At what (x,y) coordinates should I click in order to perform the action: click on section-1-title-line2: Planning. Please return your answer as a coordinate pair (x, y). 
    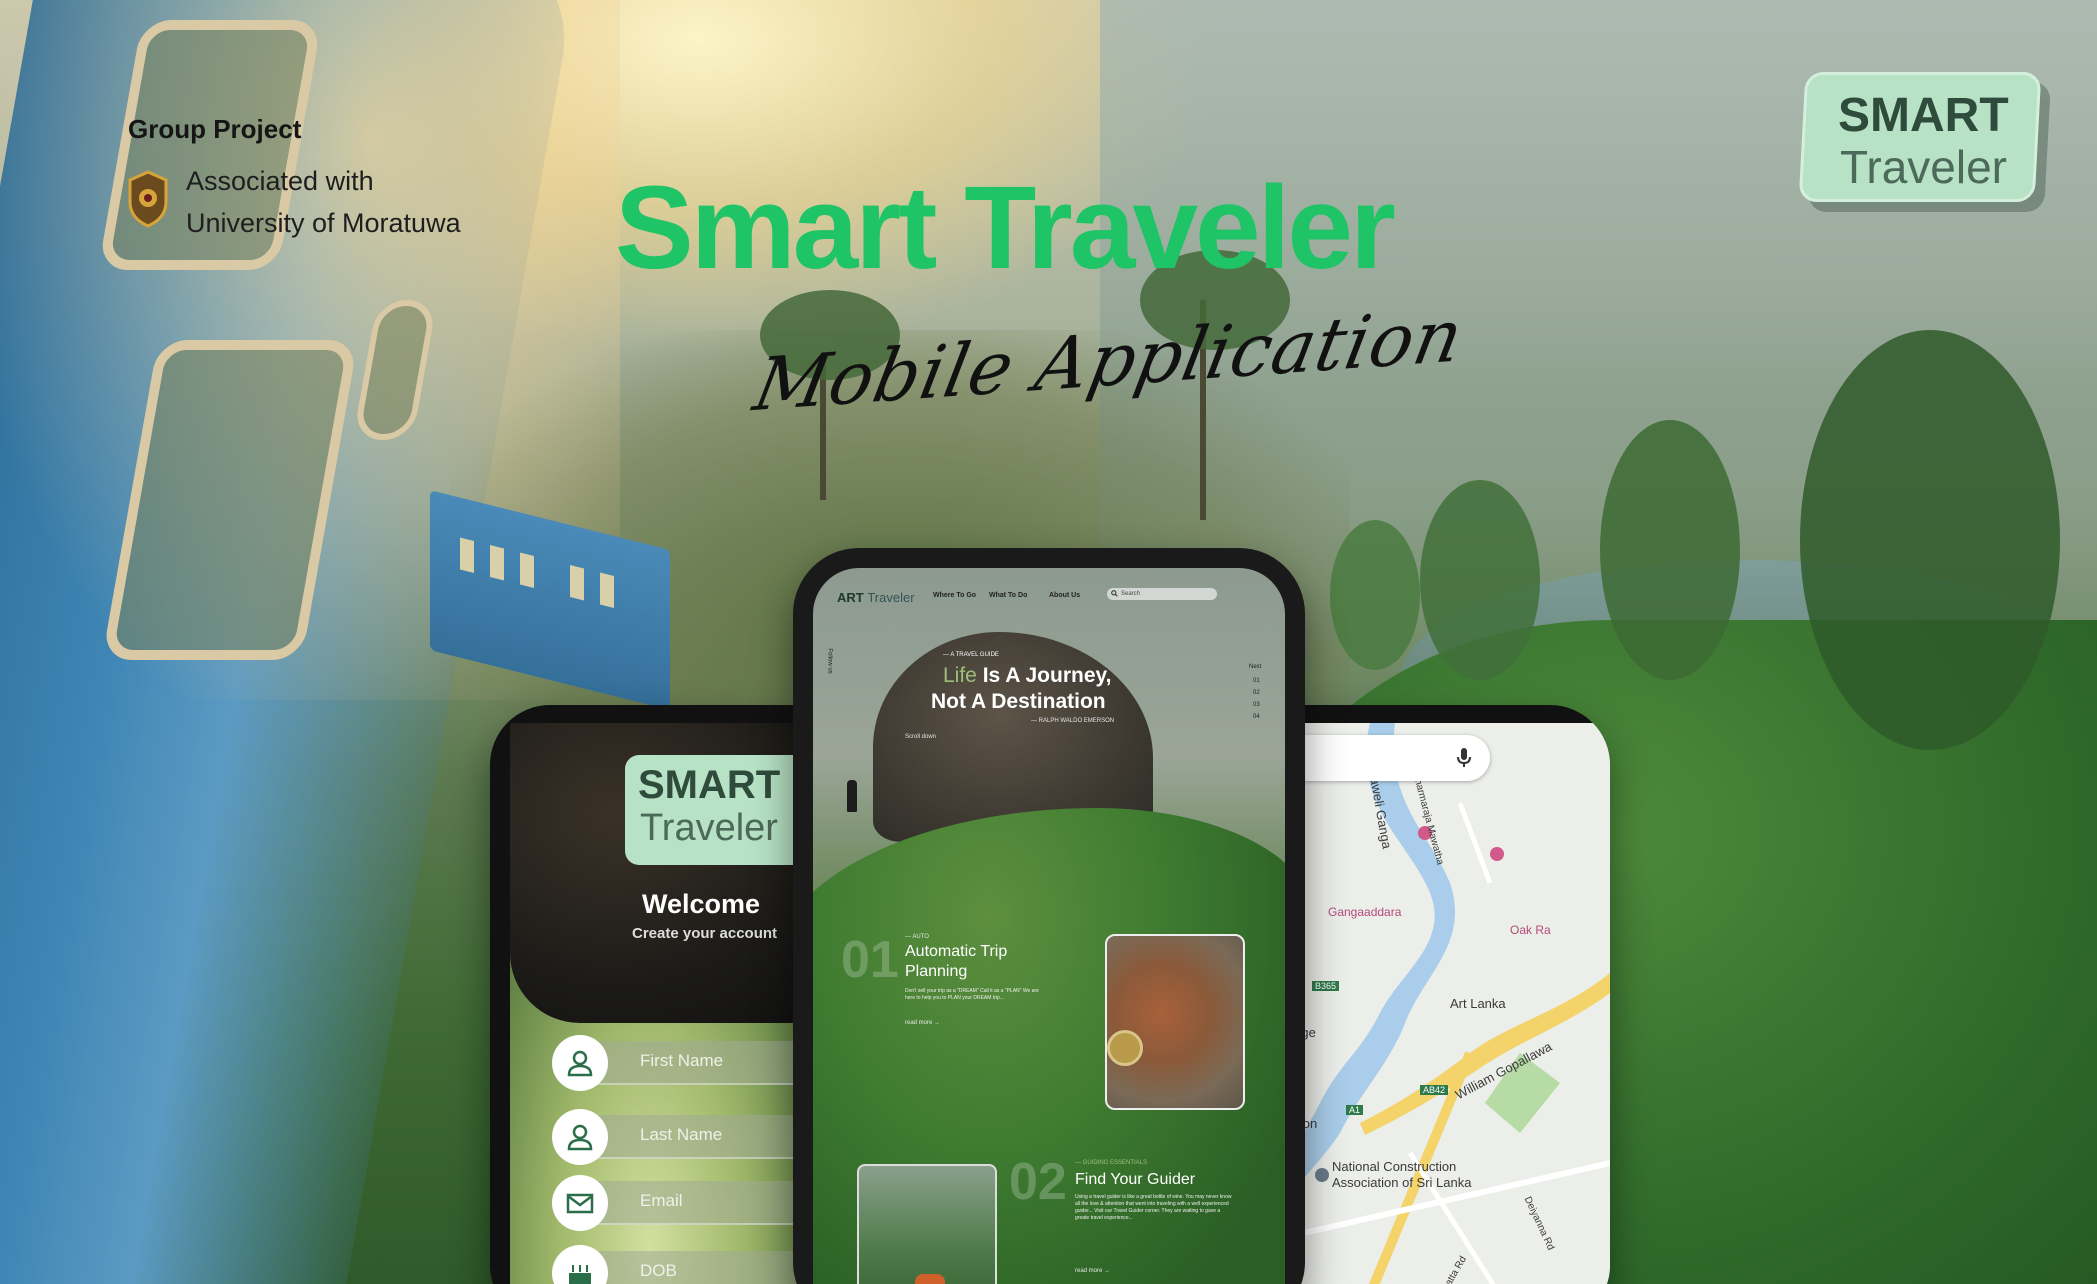
    Looking at the image, I should click on (936, 971).